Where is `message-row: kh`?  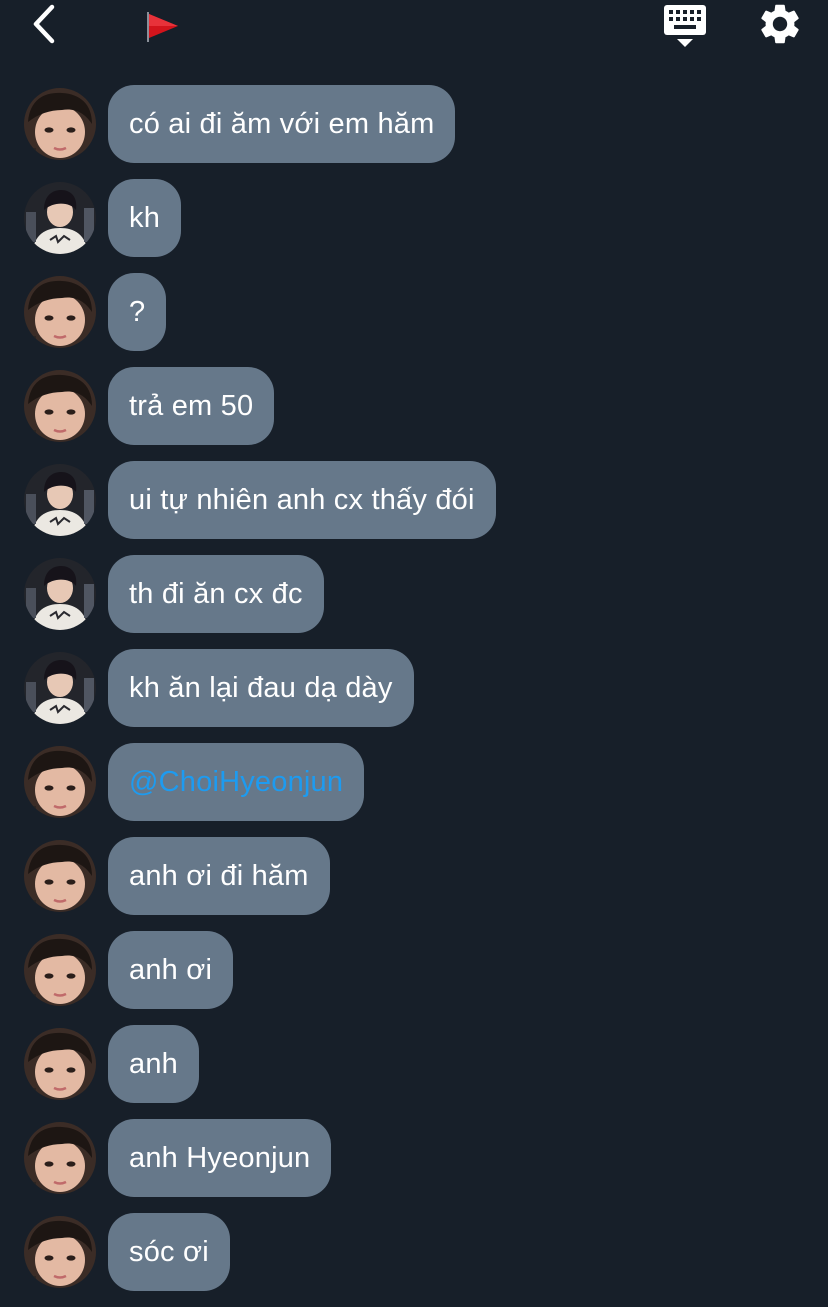
message-row: kh is located at coordinates (414, 218).